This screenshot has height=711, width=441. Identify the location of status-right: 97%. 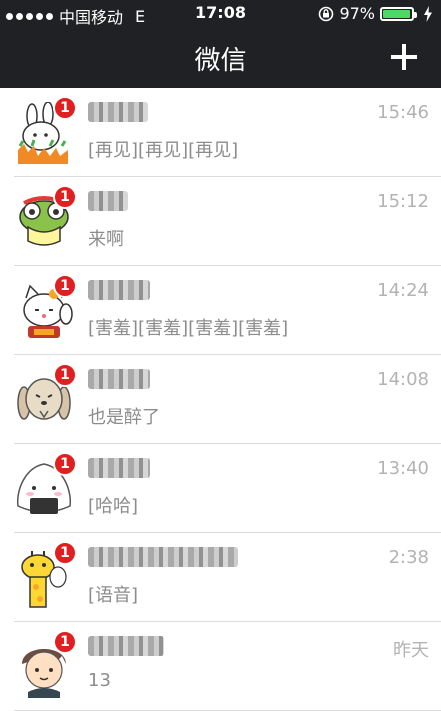
(375, 13).